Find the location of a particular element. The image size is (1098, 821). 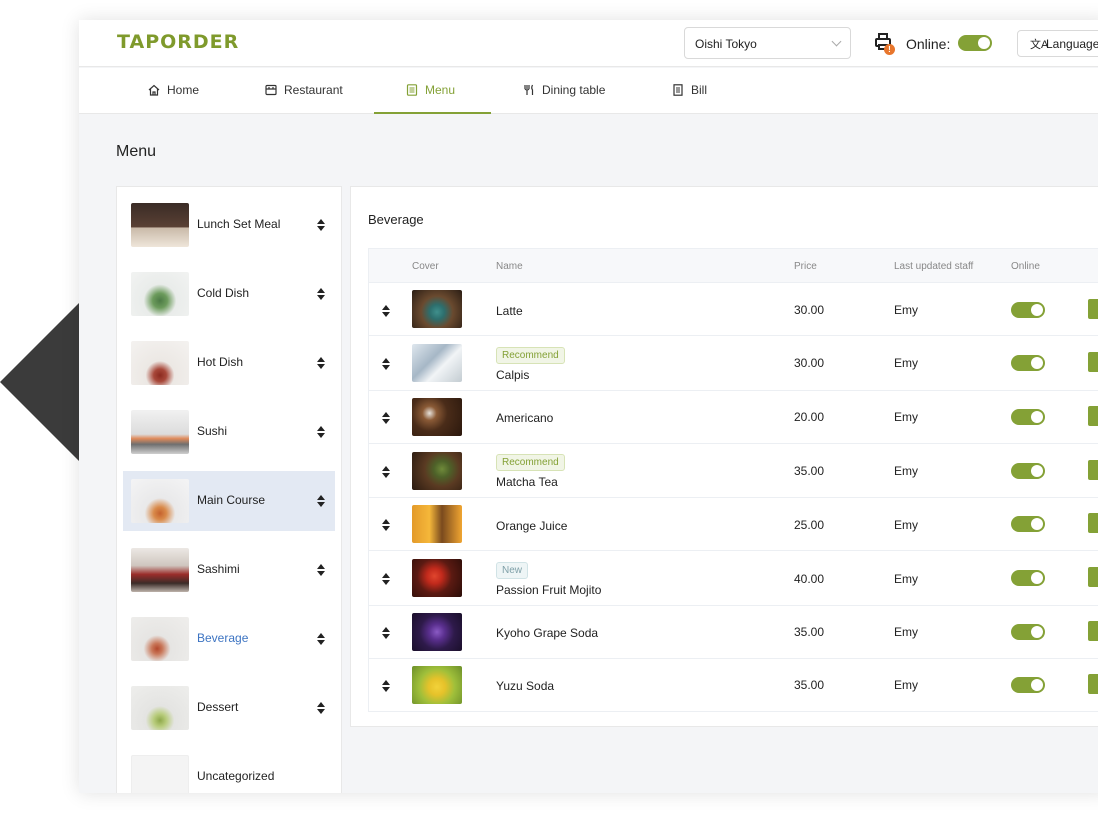

item-name: Kyoho Grape Soda is located at coordinates (547, 633).